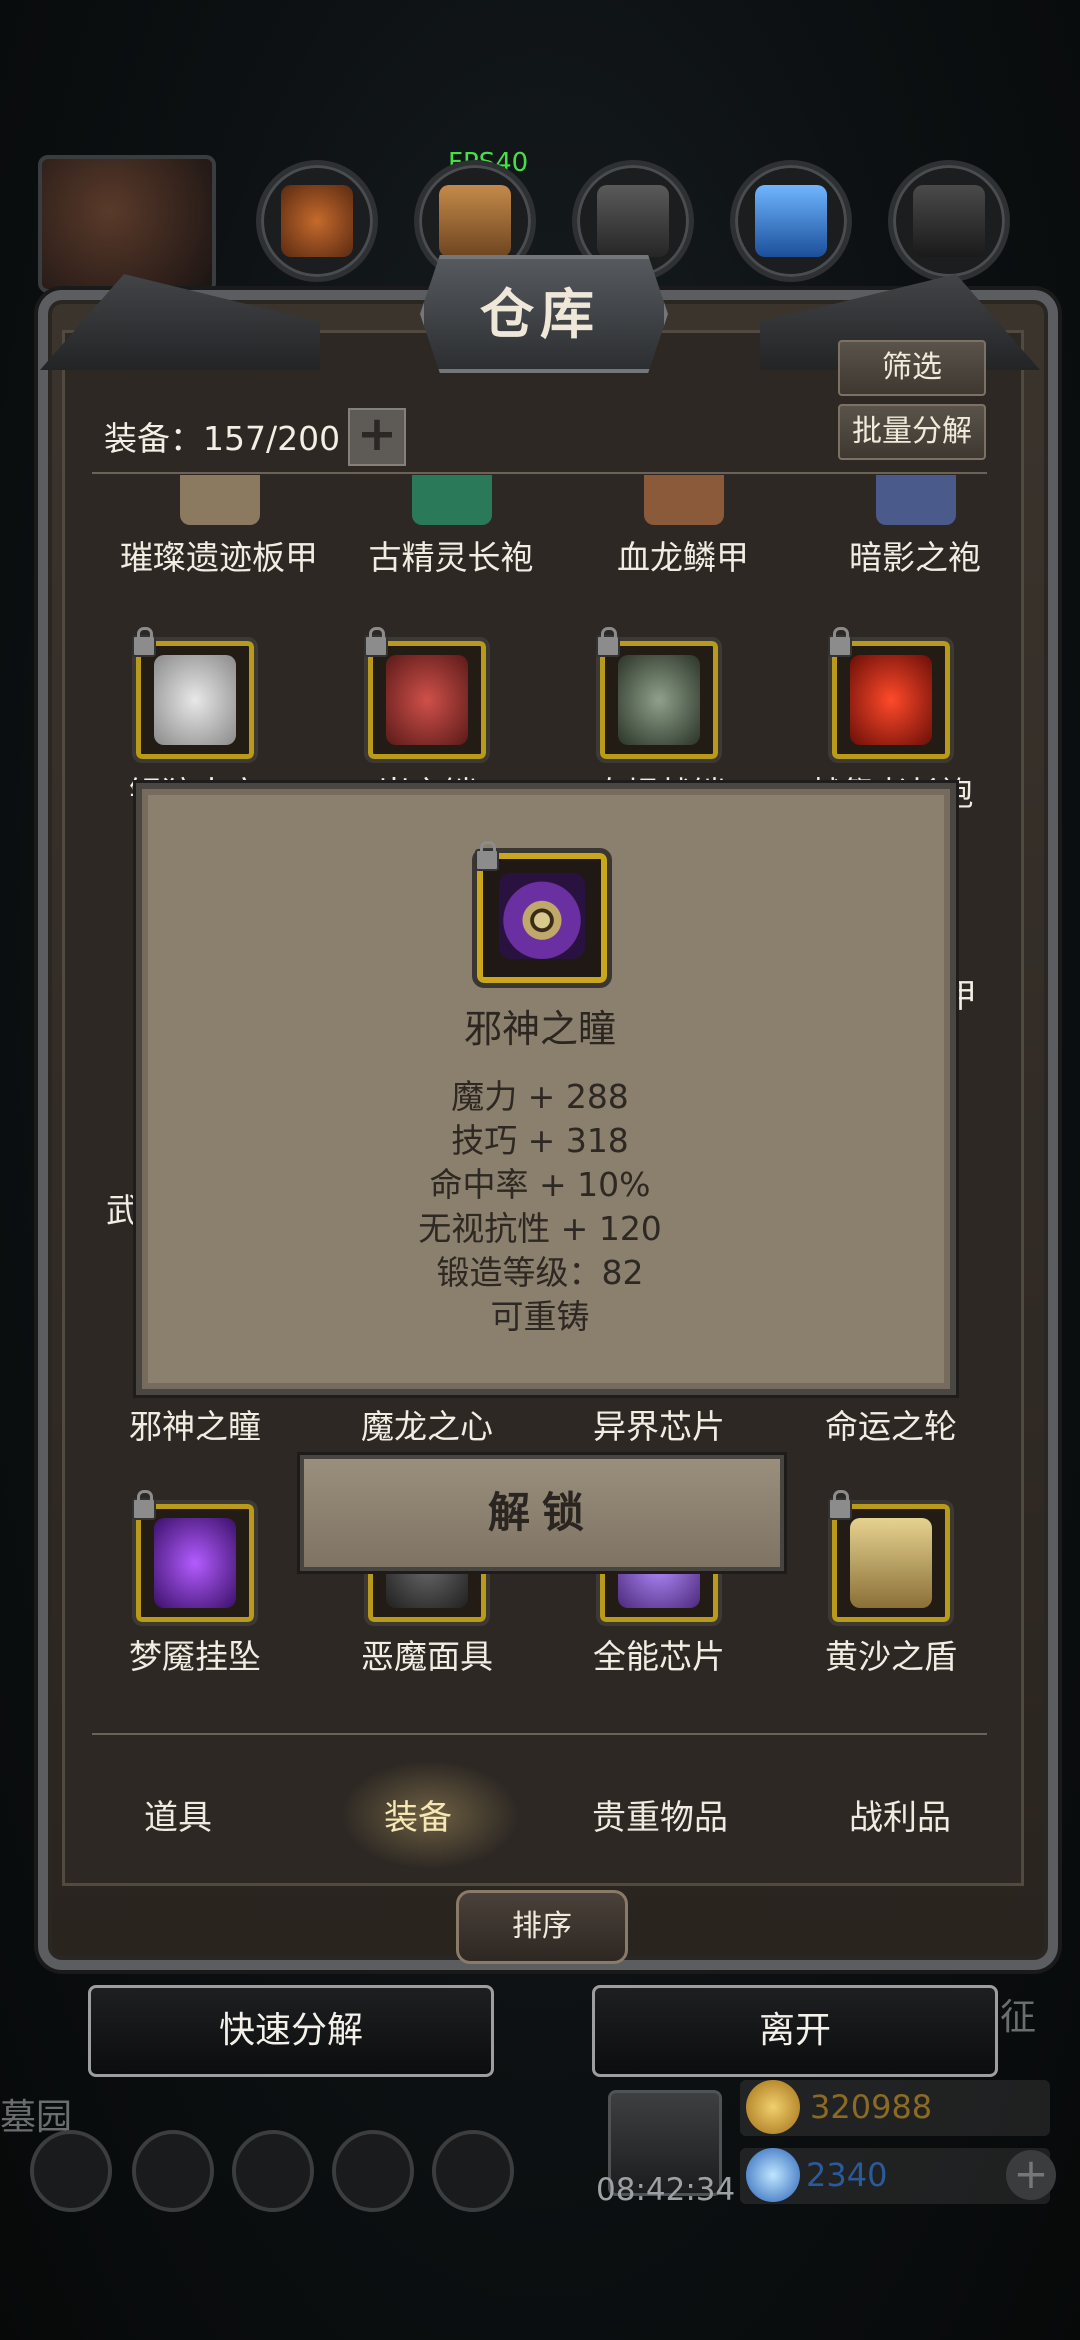 The image size is (1080, 2340). What do you see at coordinates (773, 2175) in the screenshot?
I see `gem-icon` at bounding box center [773, 2175].